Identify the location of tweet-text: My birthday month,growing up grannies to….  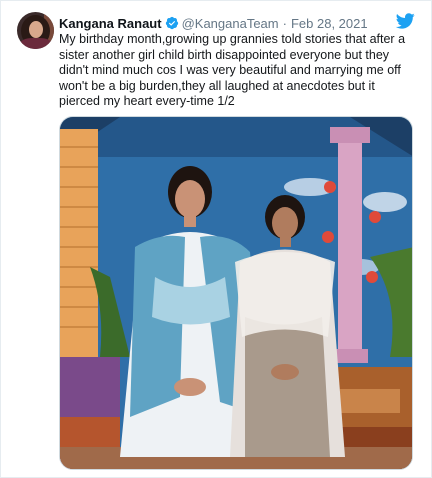
(232, 70).